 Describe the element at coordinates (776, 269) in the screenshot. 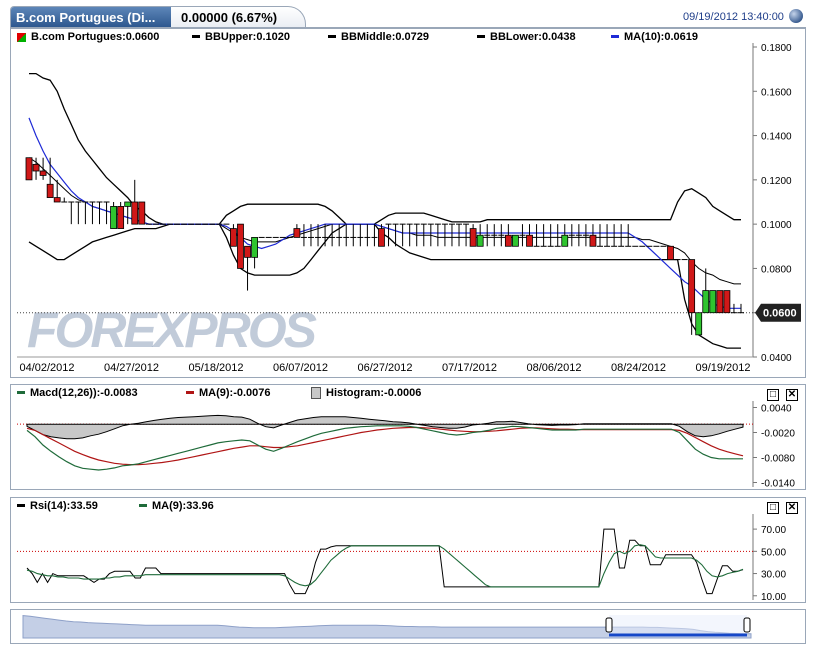

I see `price-y-tick-label: 0.0800` at that location.